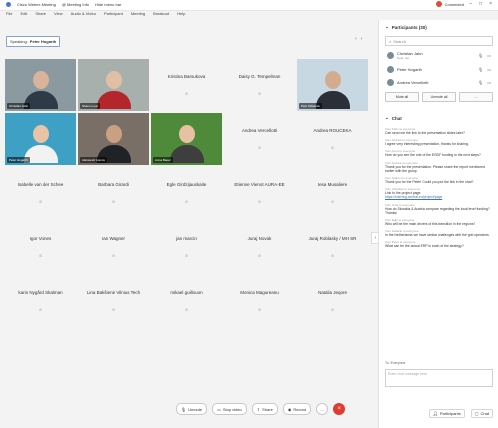  I want to click on stop-video-button: ▭ Stop video, so click(229, 409).